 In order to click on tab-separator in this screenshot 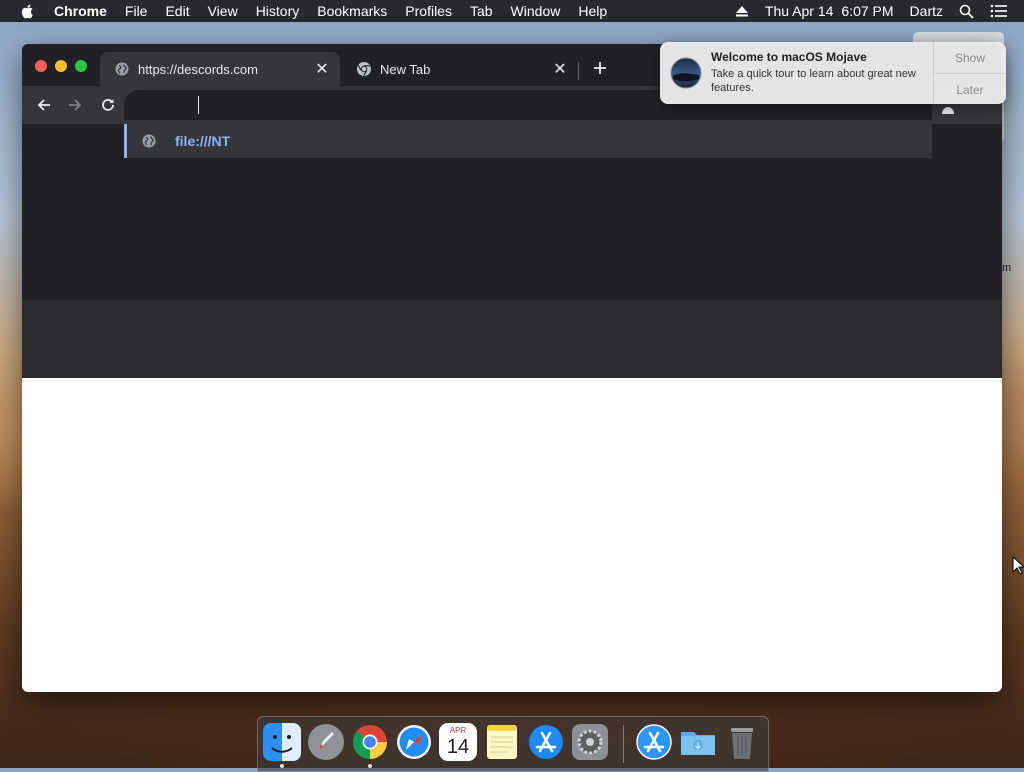, I will do `click(578, 71)`.